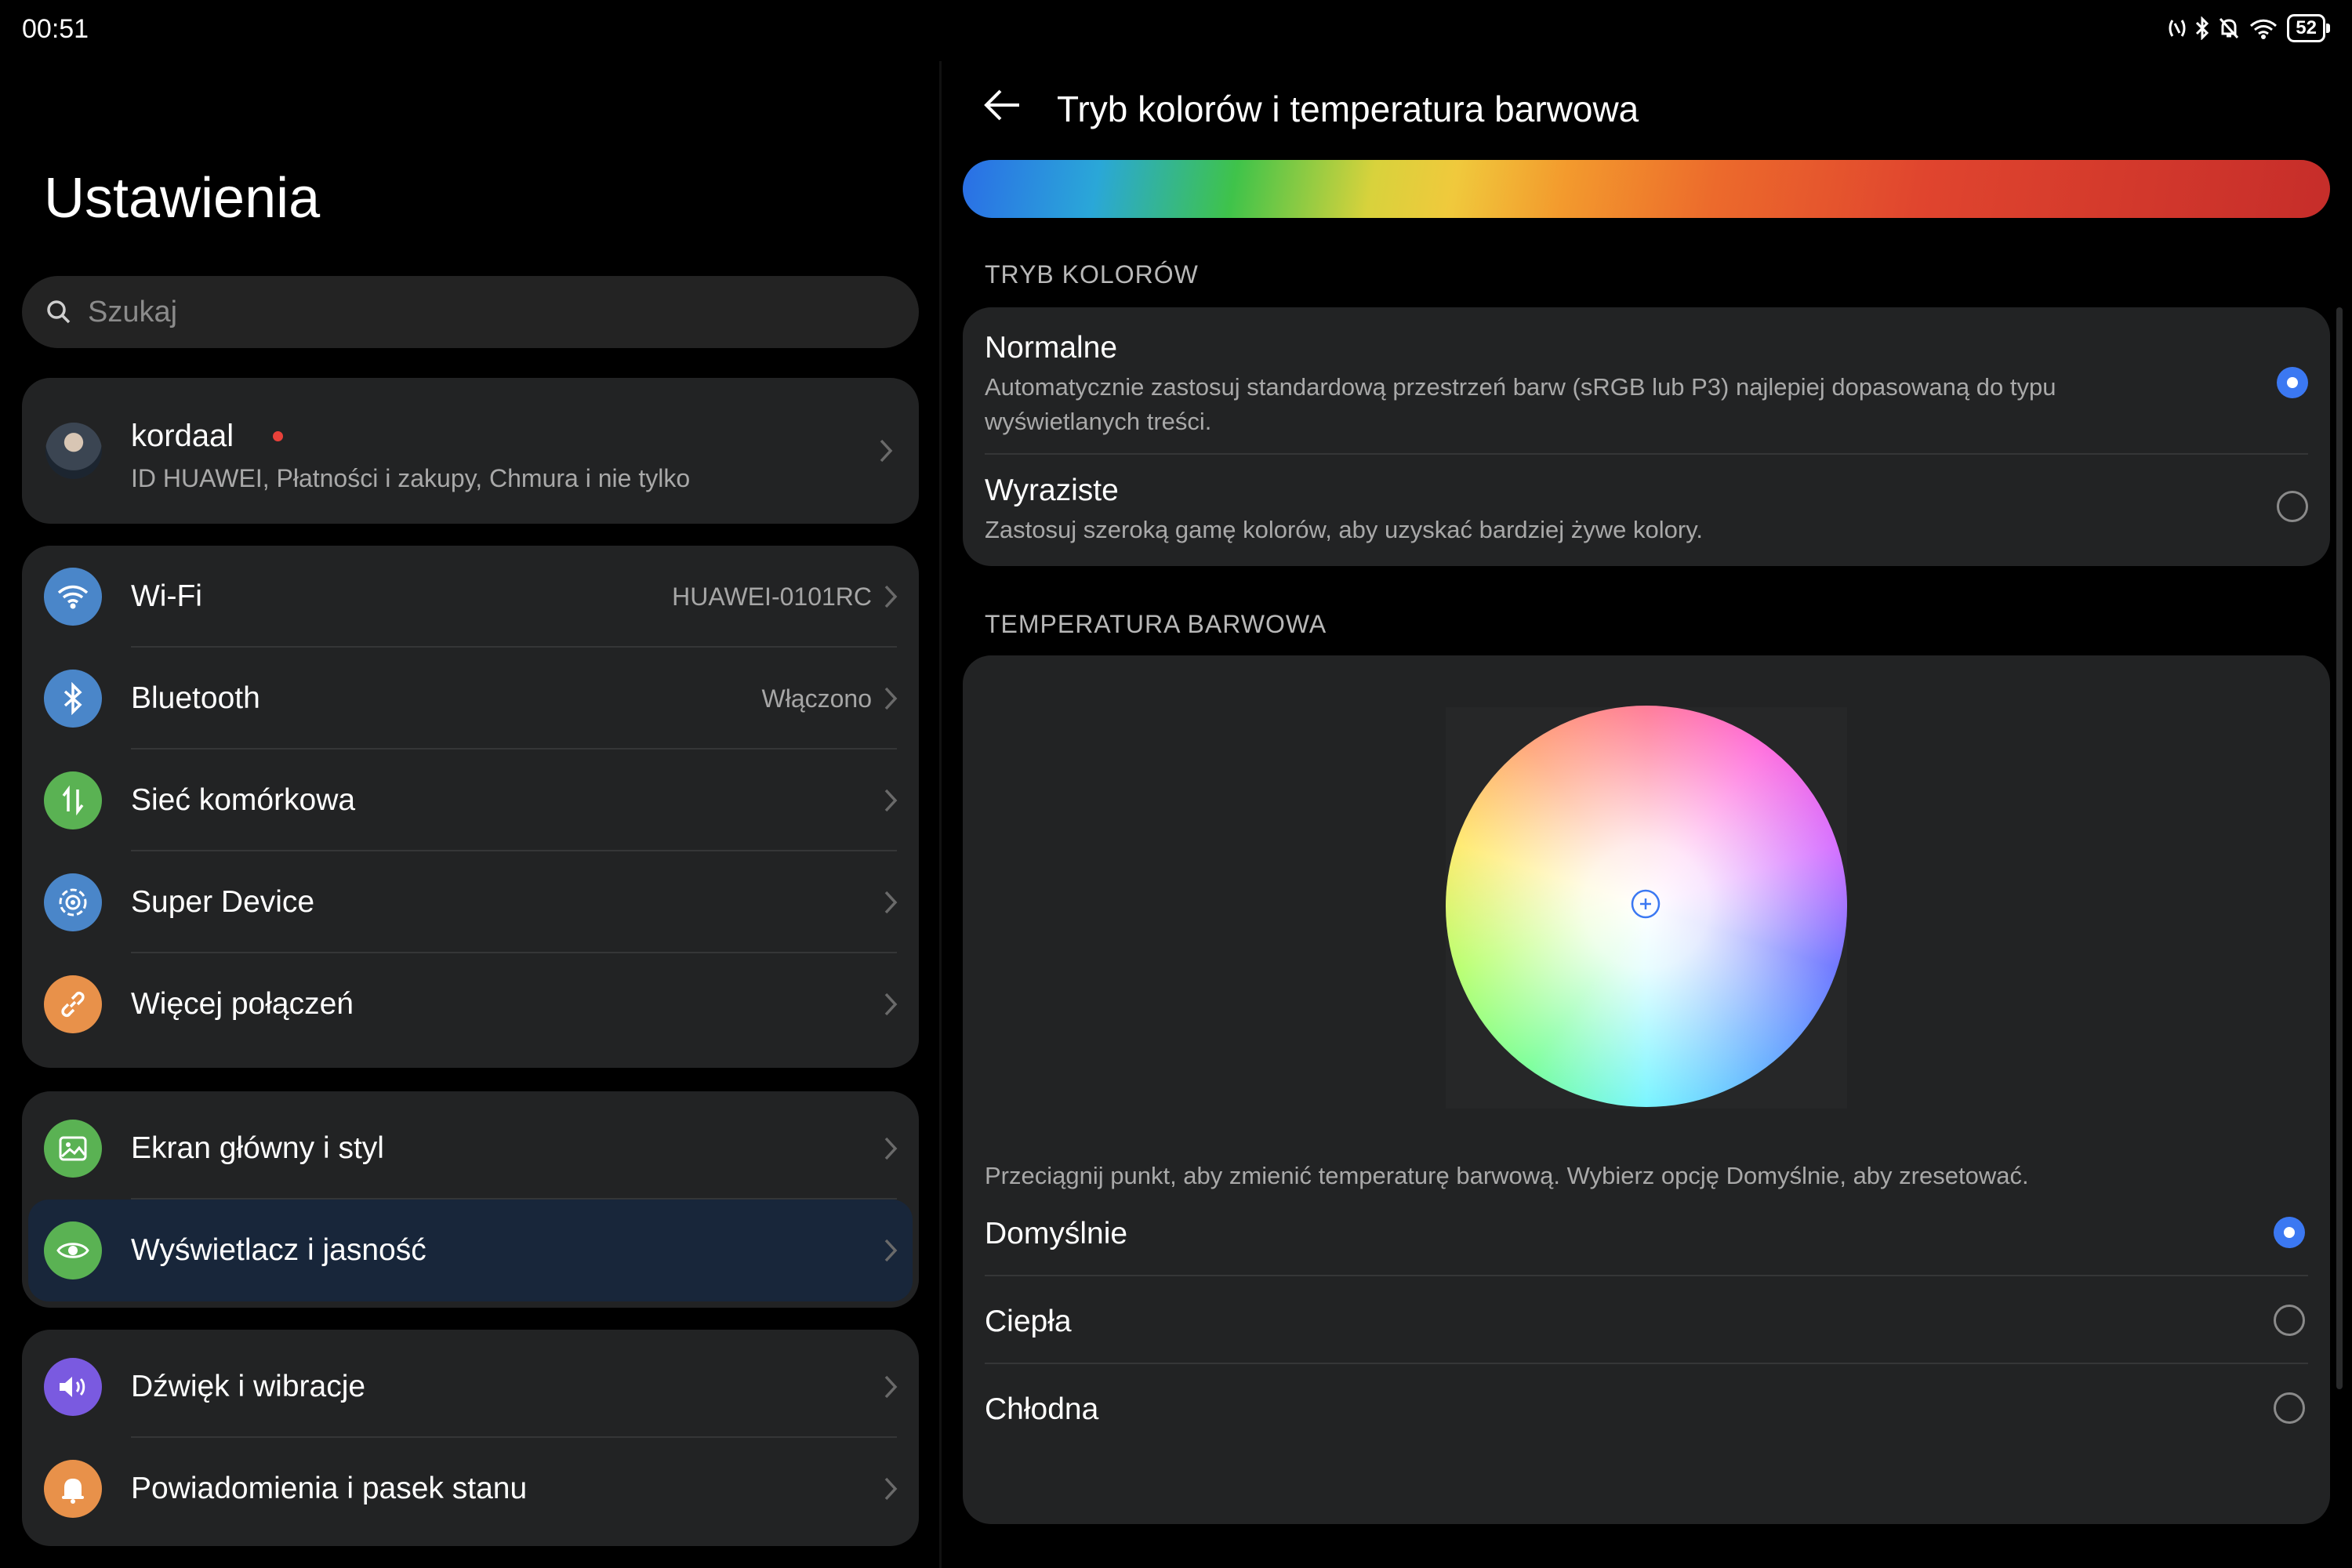 The width and height of the screenshot is (2352, 1568). I want to click on temperature-option-default: Domyślnie, so click(1646, 1232).